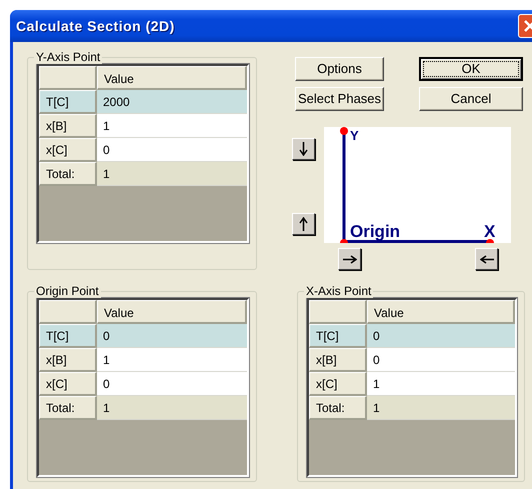 Image resolution: width=532 pixels, height=489 pixels. What do you see at coordinates (339, 291) in the screenshot?
I see `group-title: X-Axis Point` at bounding box center [339, 291].